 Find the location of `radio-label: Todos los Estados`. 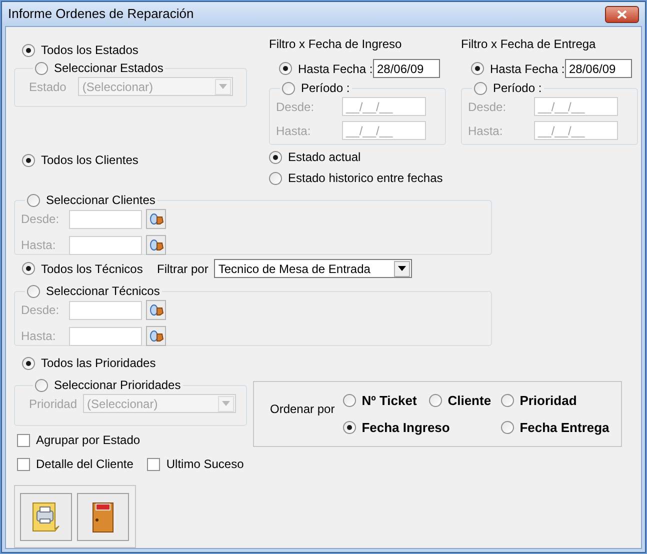

radio-label: Todos los Estados is located at coordinates (89, 50).